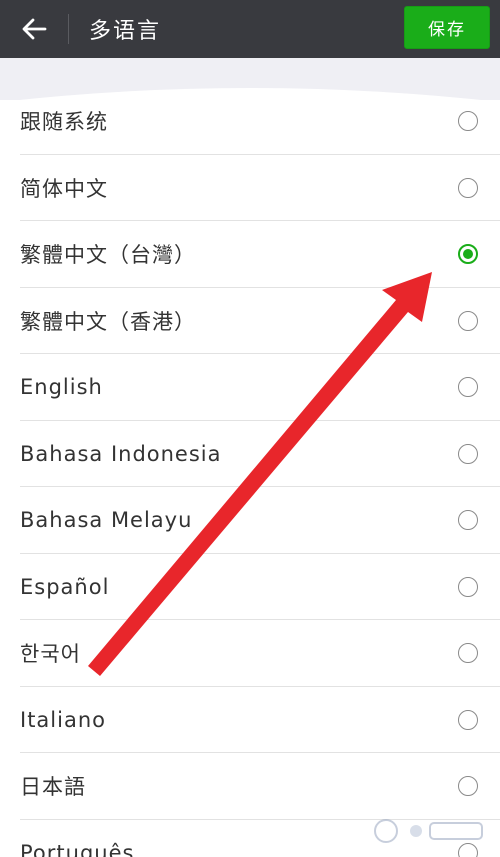 This screenshot has height=857, width=500. What do you see at coordinates (250, 786) in the screenshot?
I see `language-option: 日本語` at bounding box center [250, 786].